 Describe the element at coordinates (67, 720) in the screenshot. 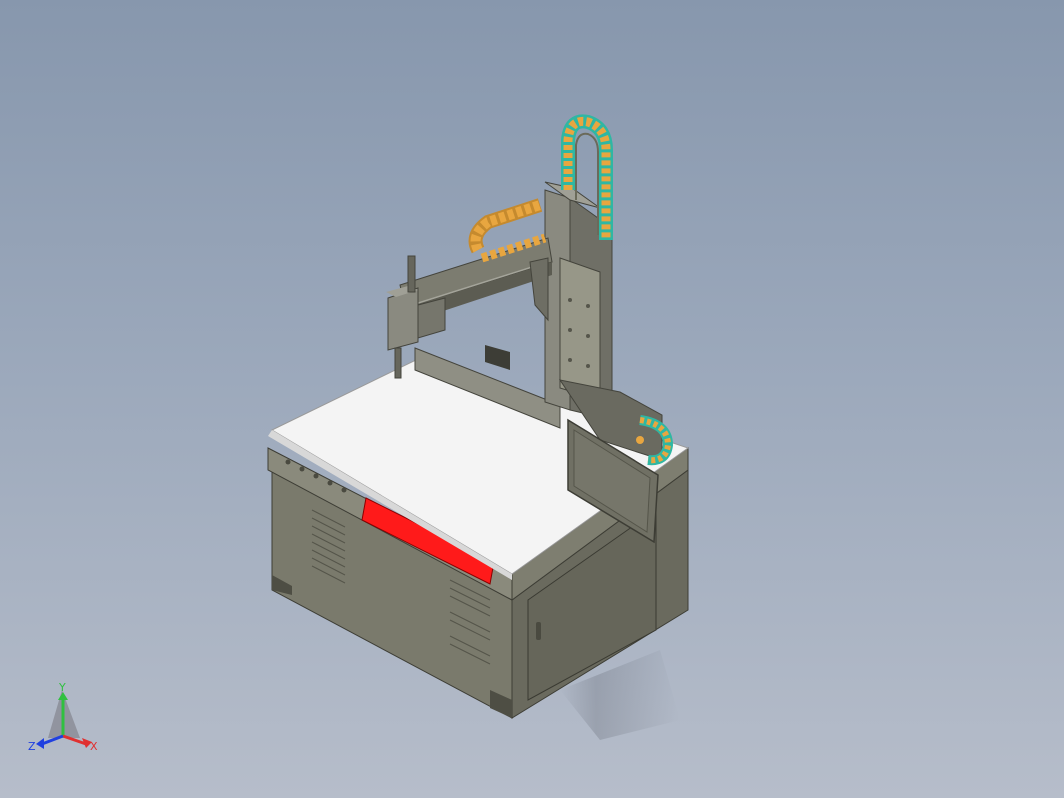

I see `orientation-triad: Y X Z` at that location.